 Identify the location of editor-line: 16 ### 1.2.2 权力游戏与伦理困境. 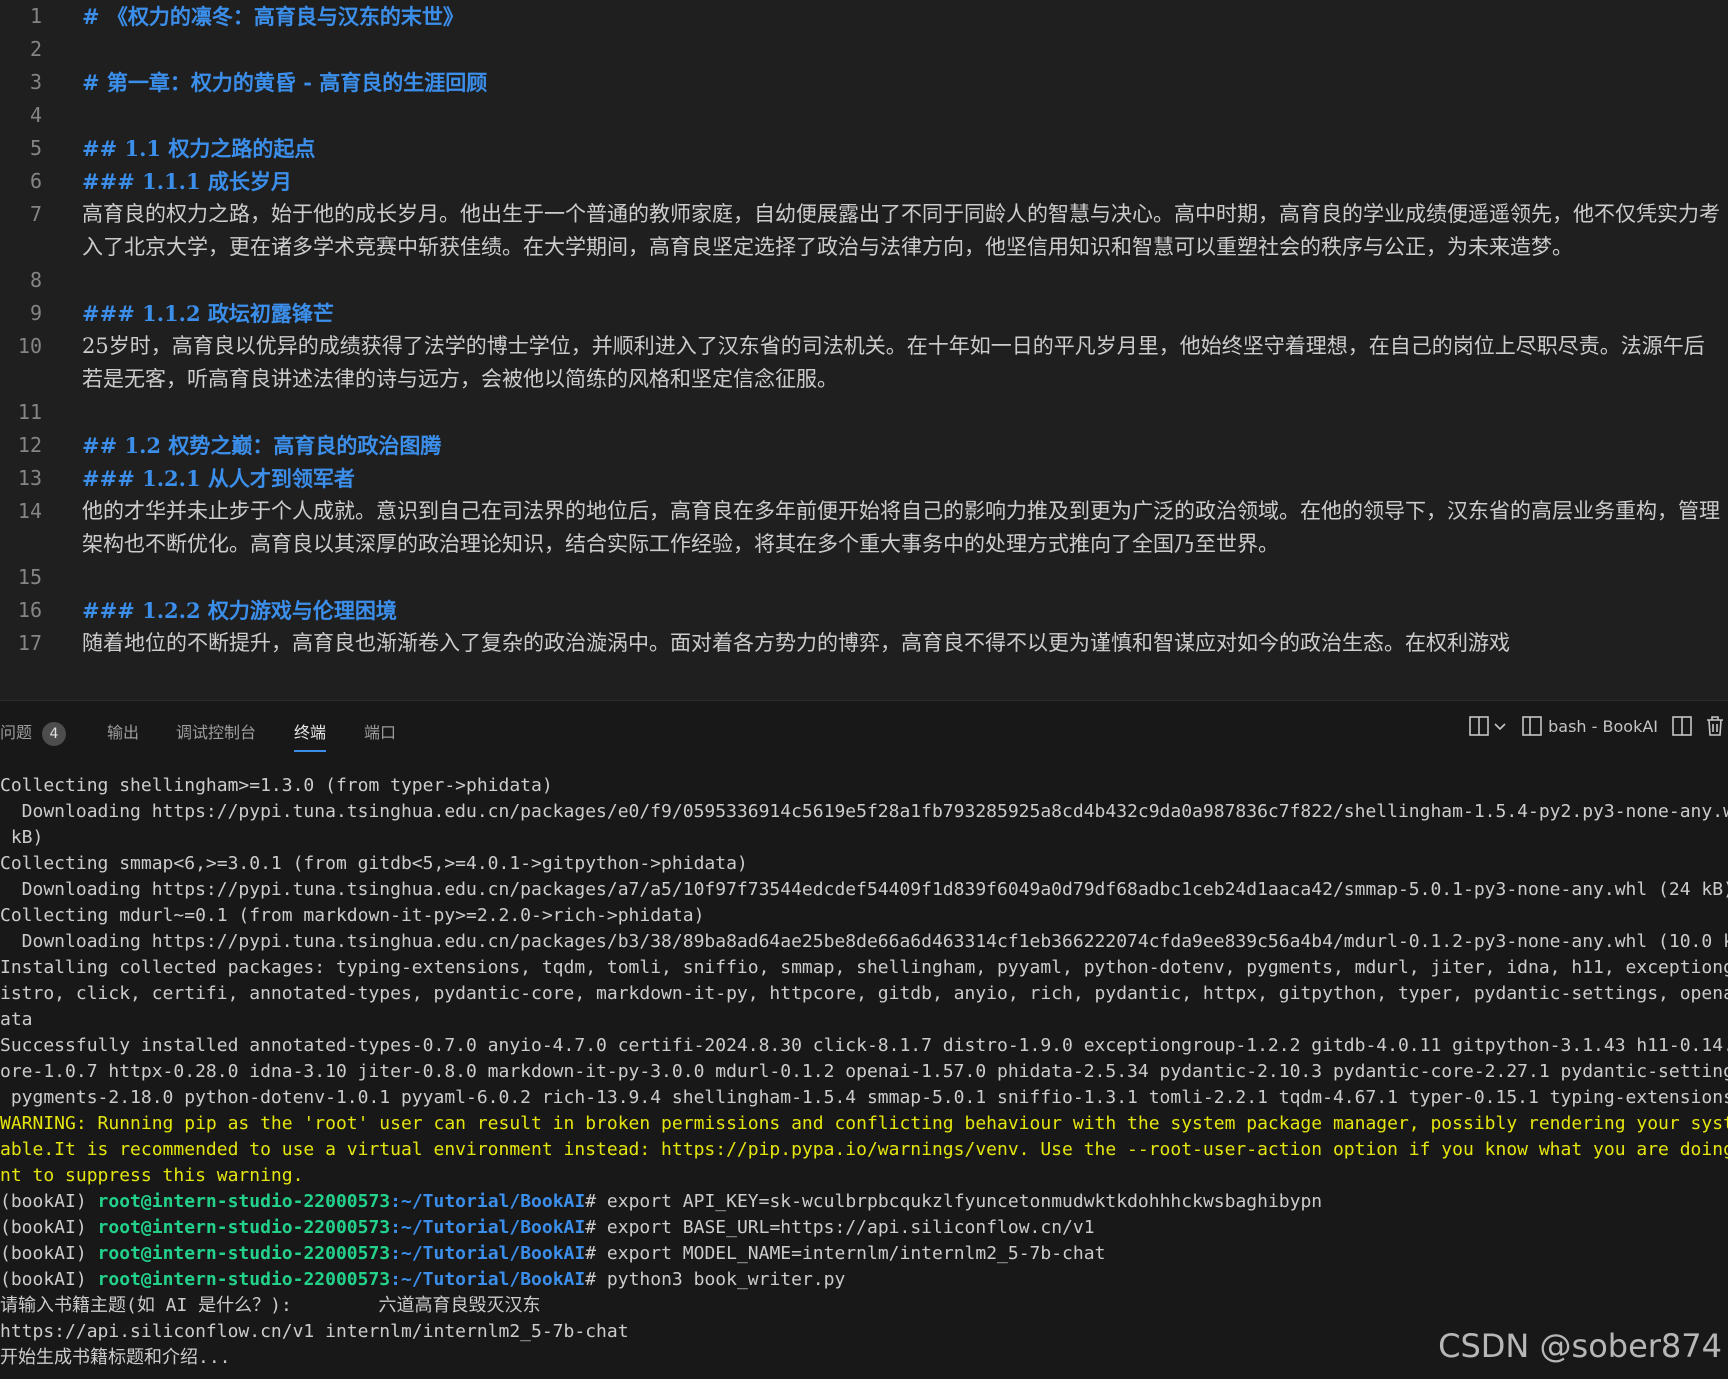
(864, 610).